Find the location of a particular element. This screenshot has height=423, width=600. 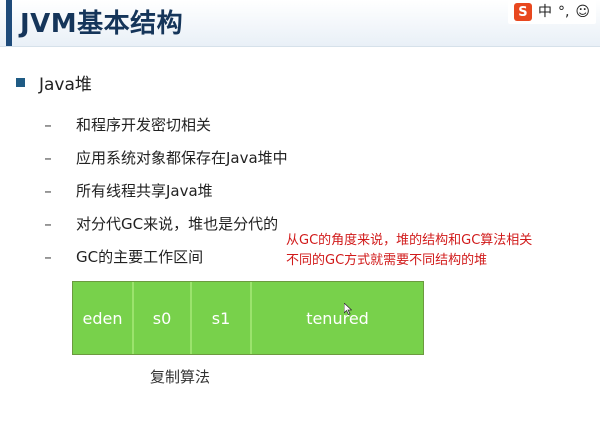

list-item-text: 对分代GC来说，堆也是分代的 is located at coordinates (177, 224).